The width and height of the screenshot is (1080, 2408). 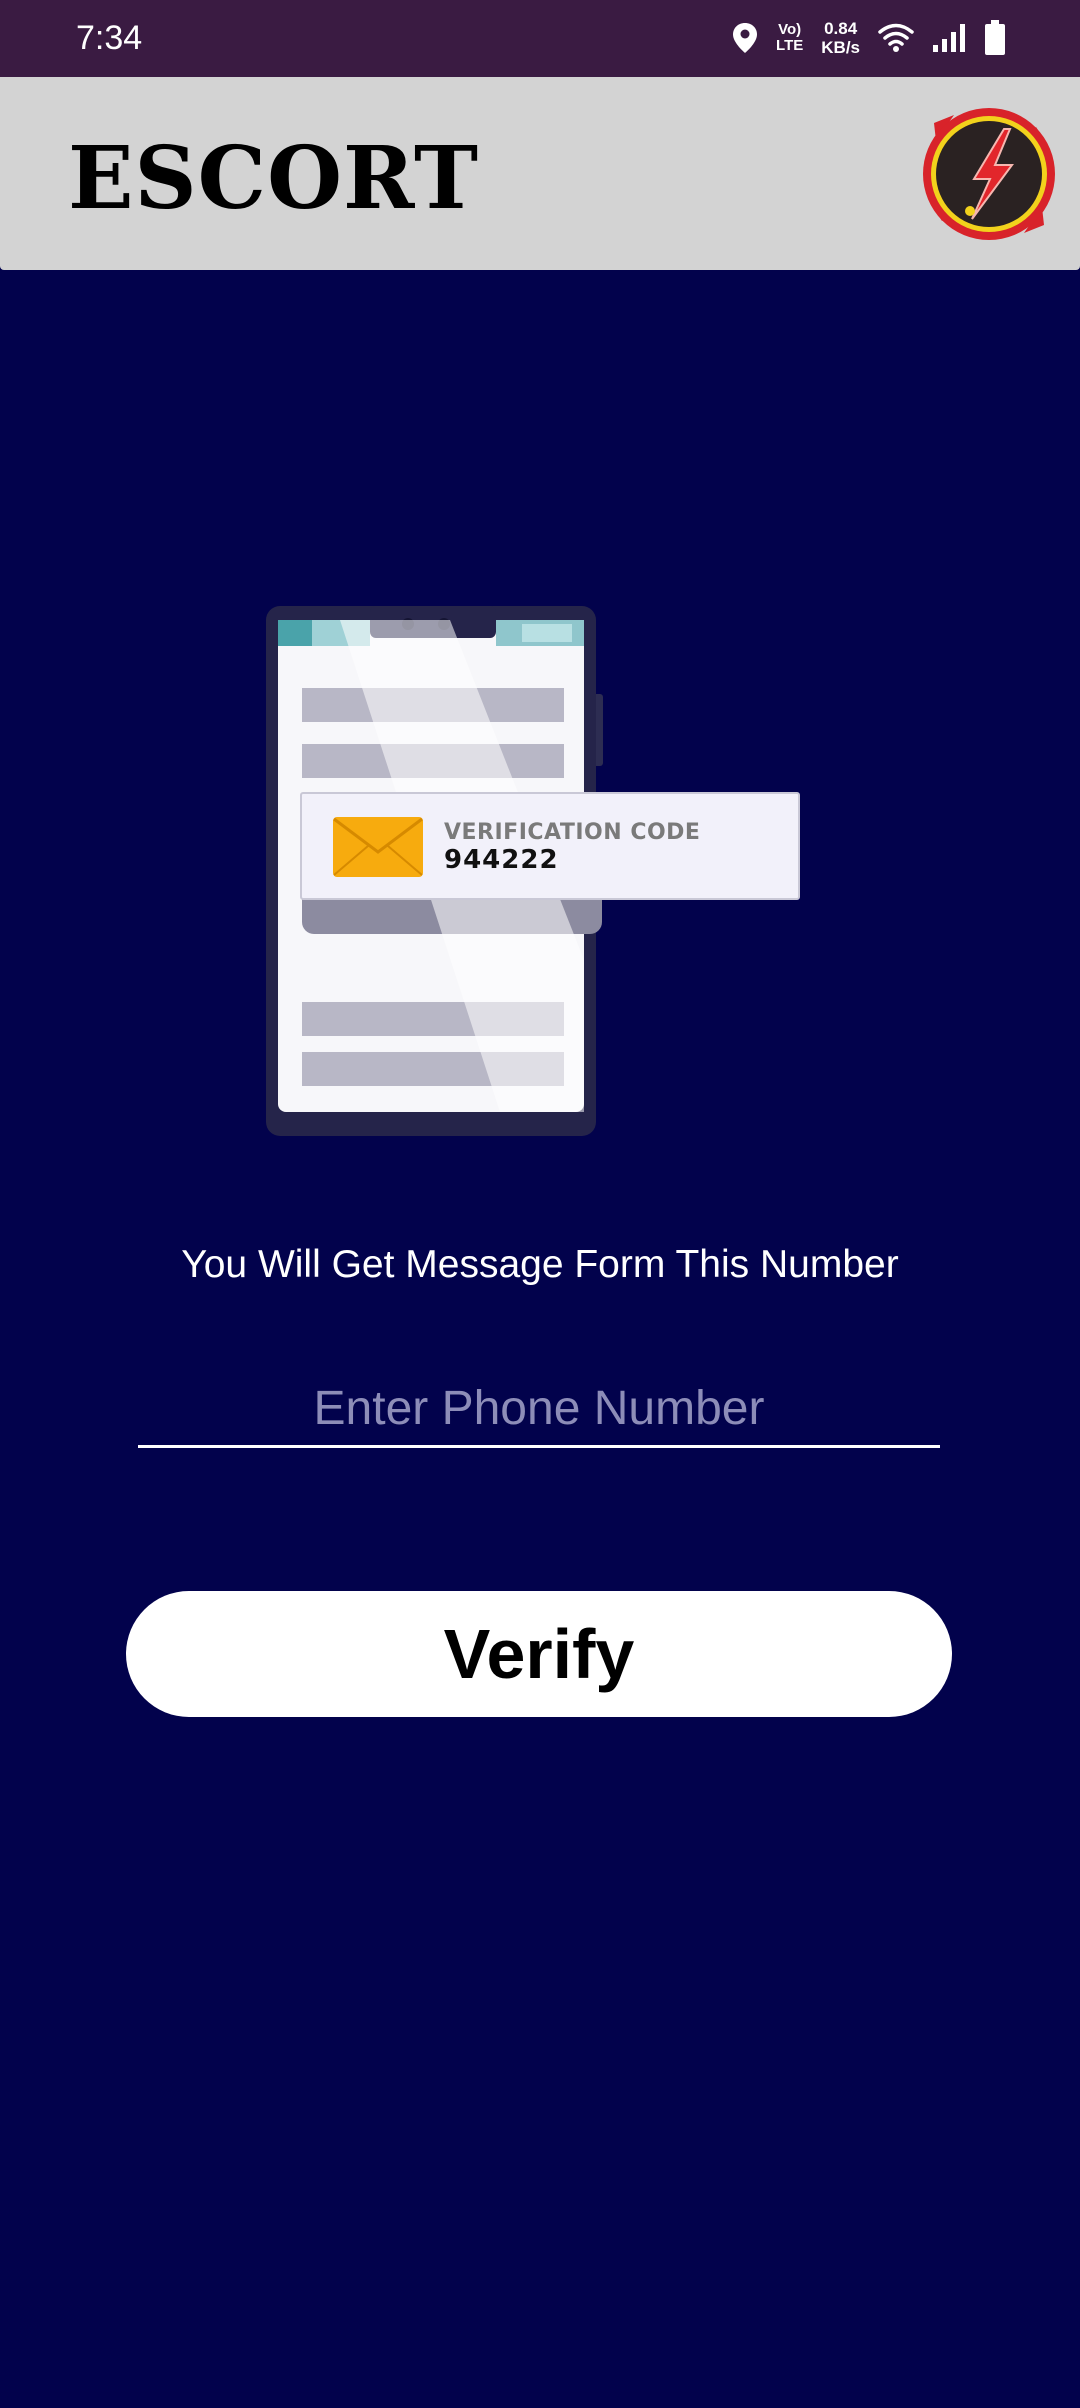 What do you see at coordinates (273, 178) in the screenshot?
I see `app-title: ESCORT` at bounding box center [273, 178].